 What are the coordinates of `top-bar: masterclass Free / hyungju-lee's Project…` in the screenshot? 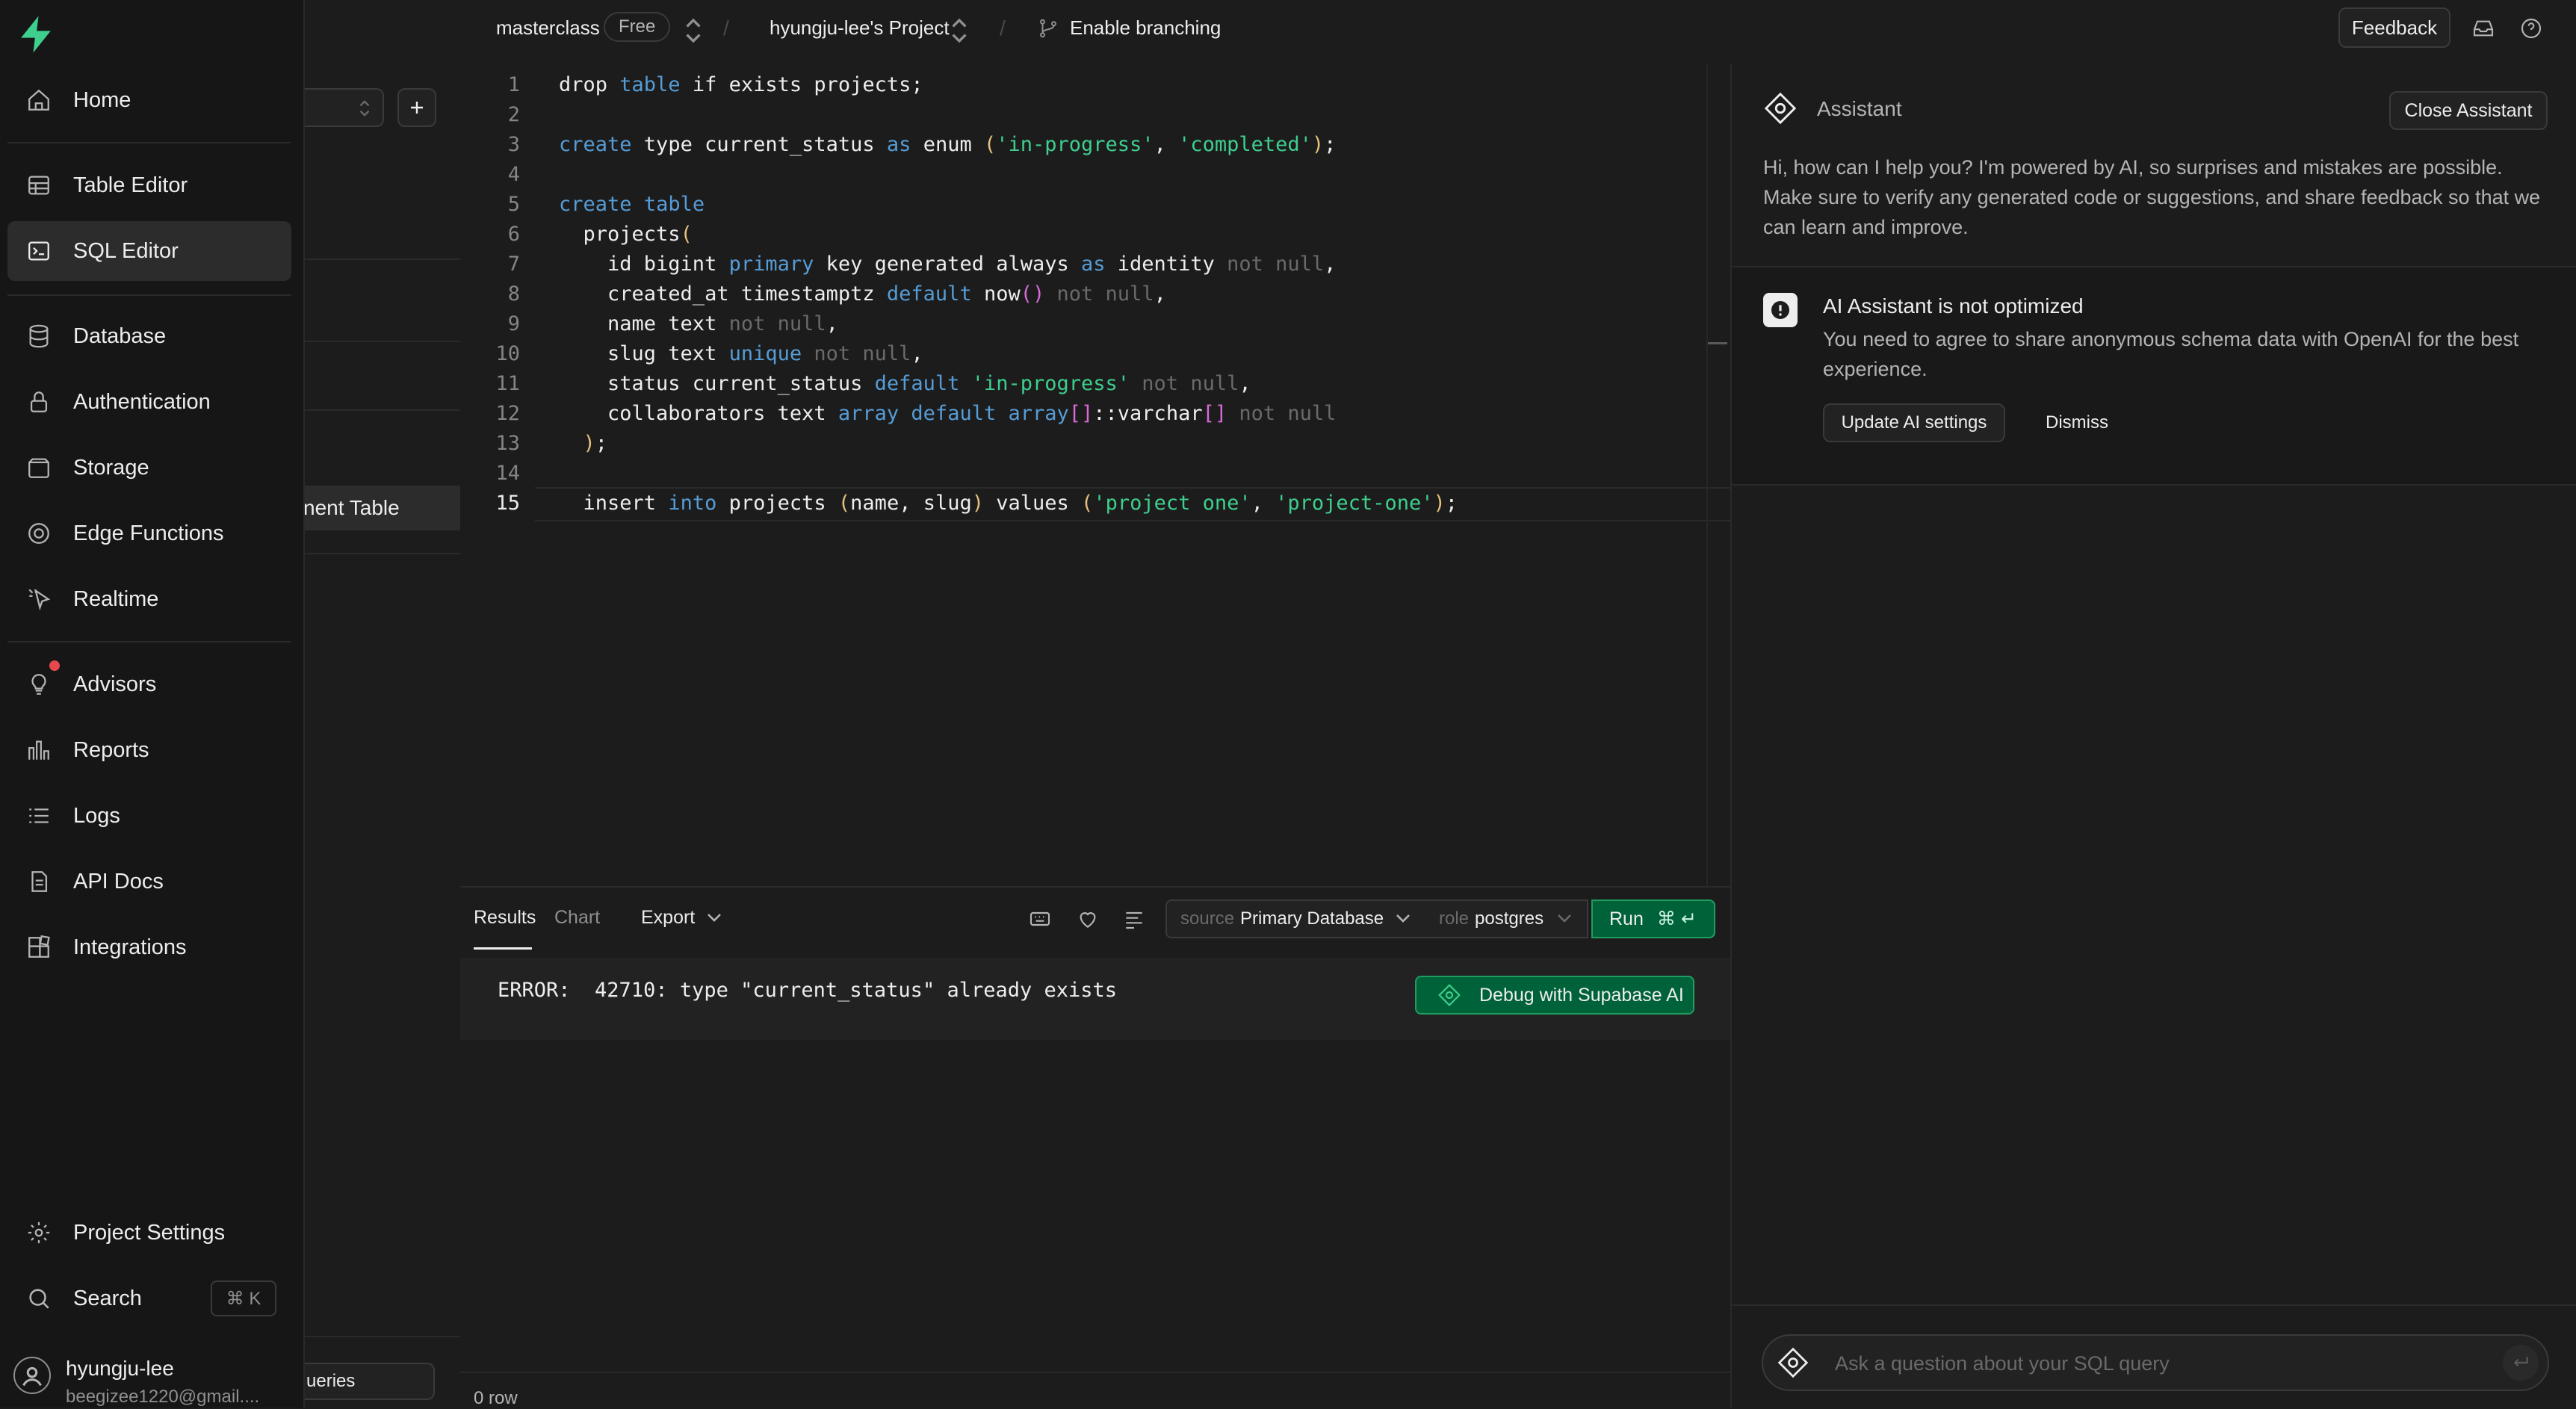 It's located at (1518, 33).